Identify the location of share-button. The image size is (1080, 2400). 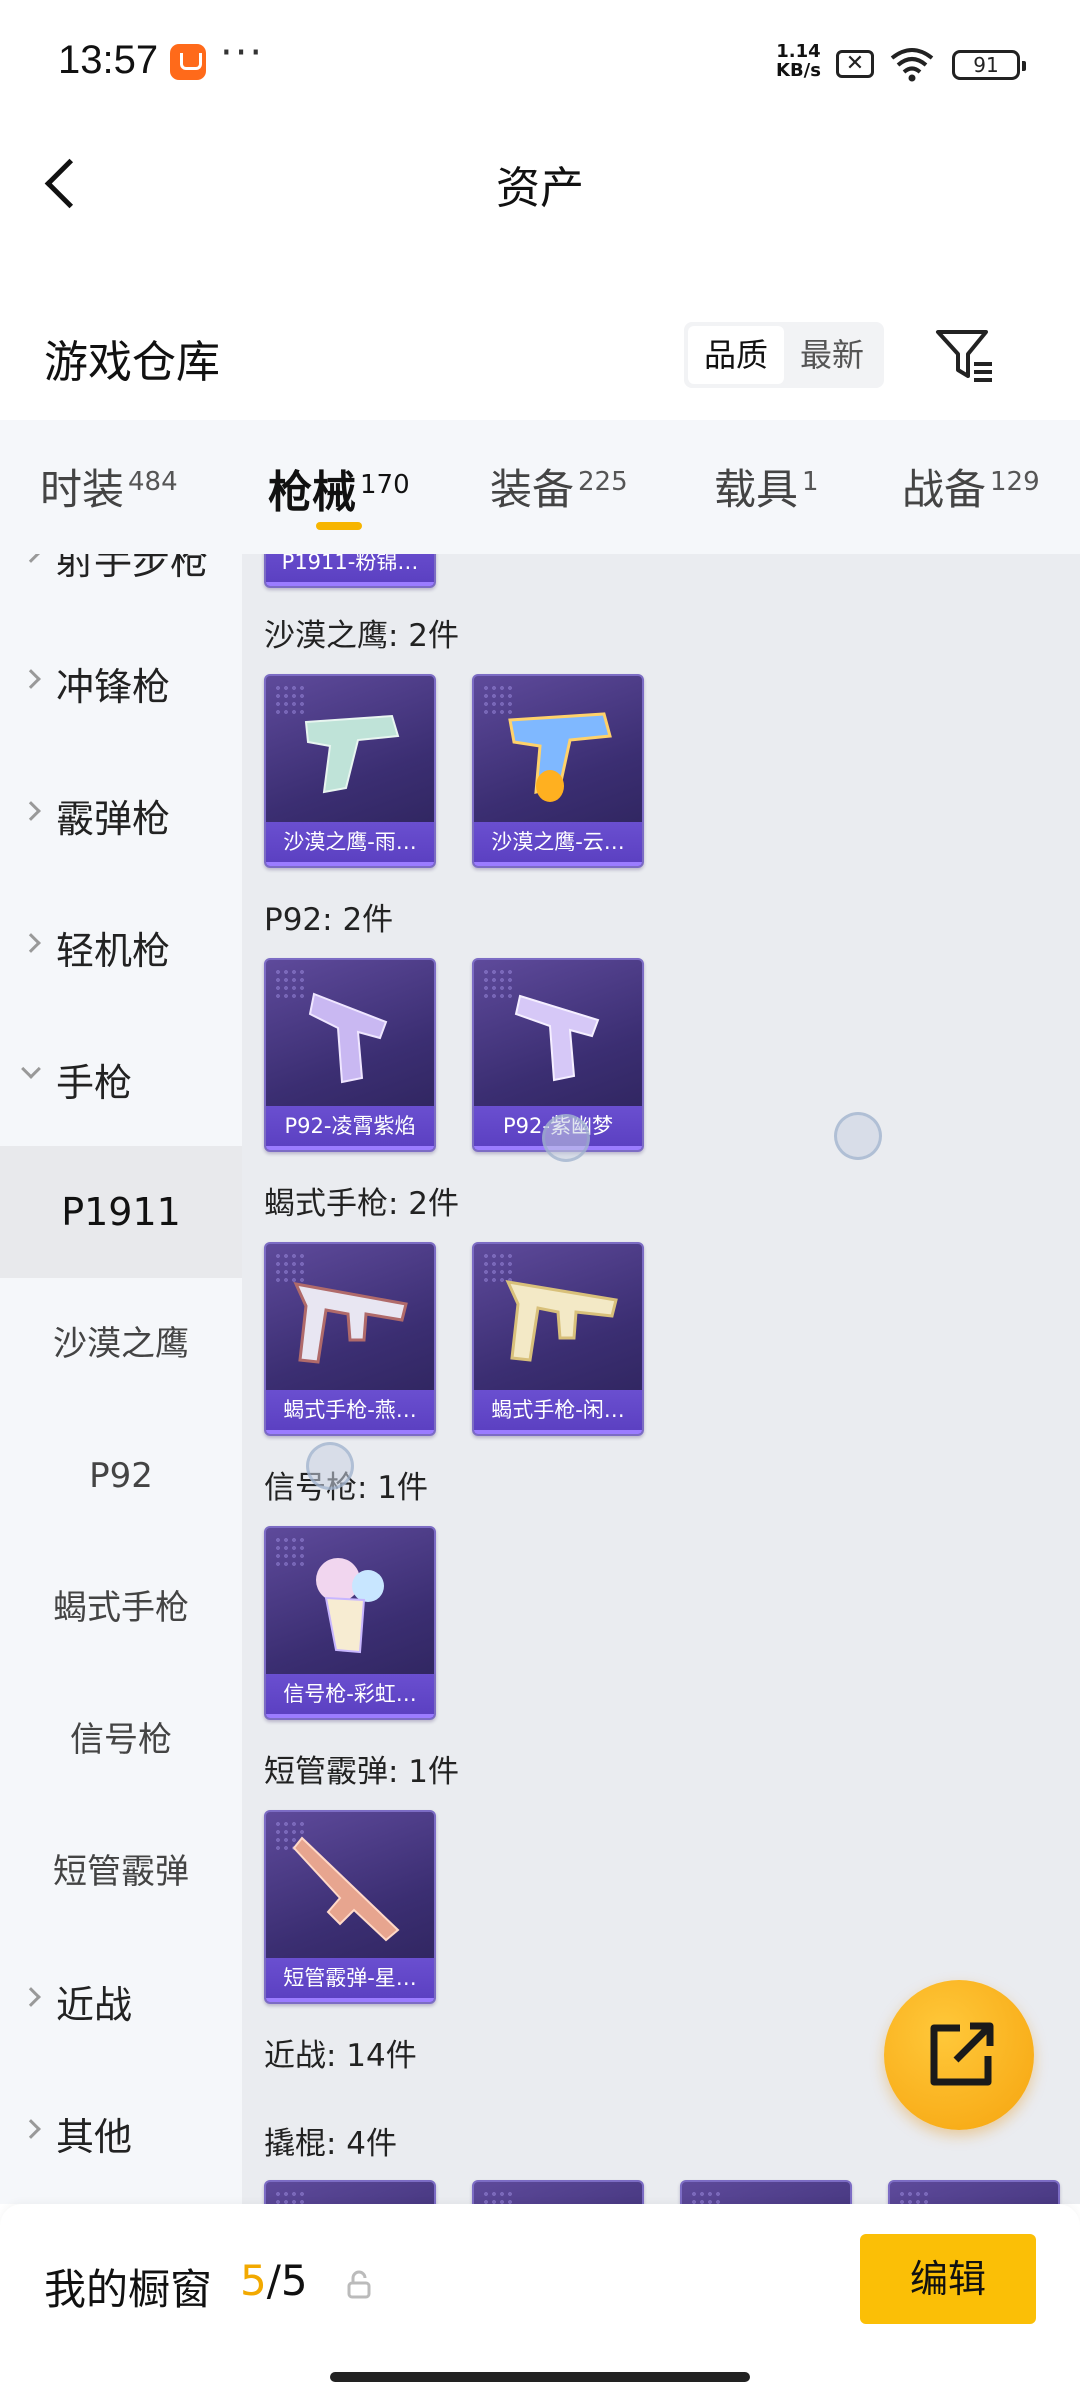
(959, 2055).